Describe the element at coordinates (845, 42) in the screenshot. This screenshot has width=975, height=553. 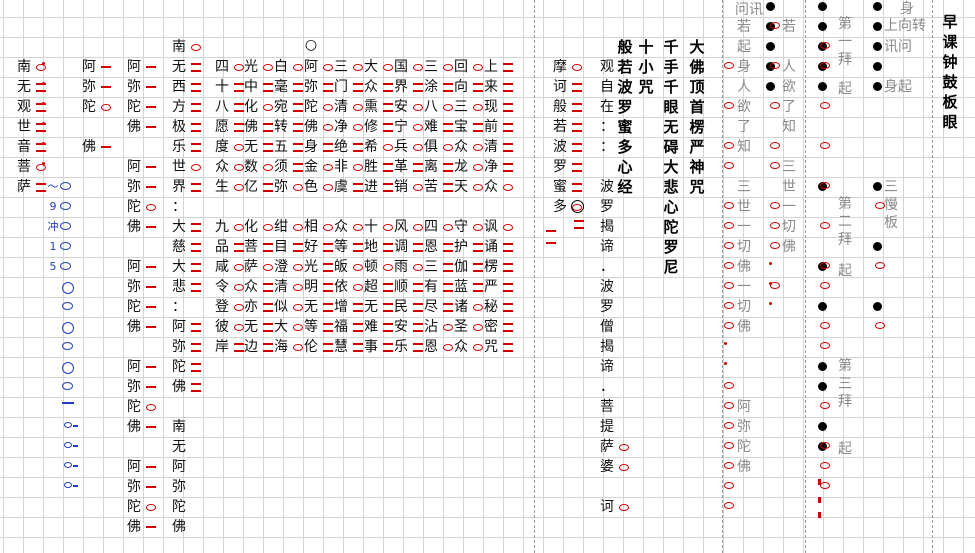
I see `ritual-note: 第一拜` at that location.